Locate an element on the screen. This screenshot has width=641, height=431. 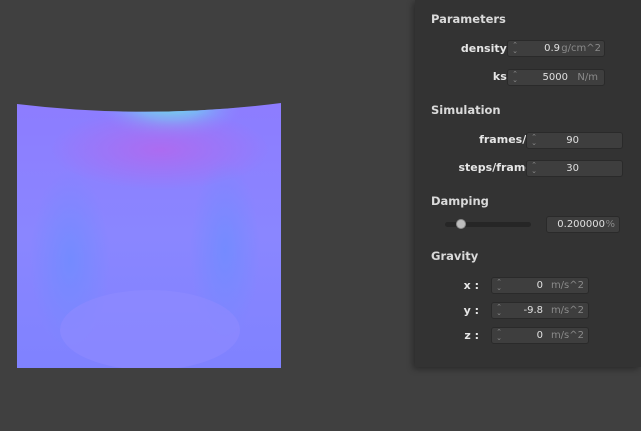
gravity-x-unit: m/s^2 is located at coordinates (567, 285).